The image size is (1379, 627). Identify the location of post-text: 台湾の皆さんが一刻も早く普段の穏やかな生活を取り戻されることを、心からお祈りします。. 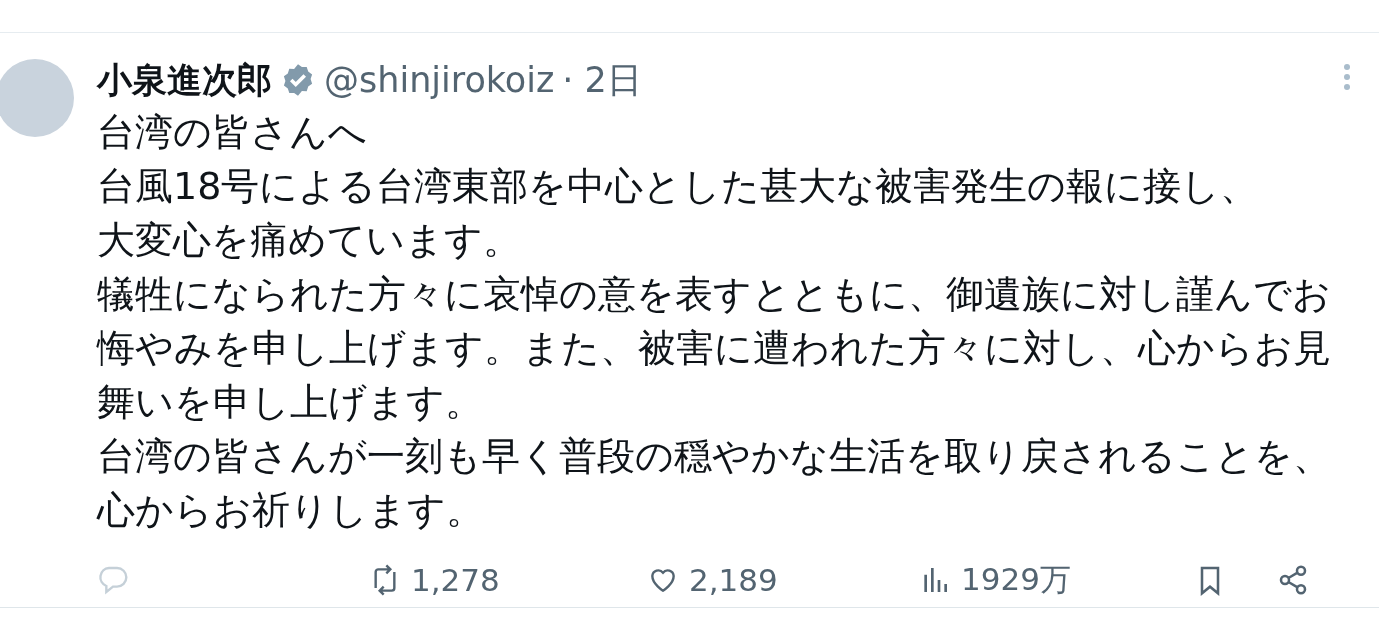
(714, 483).